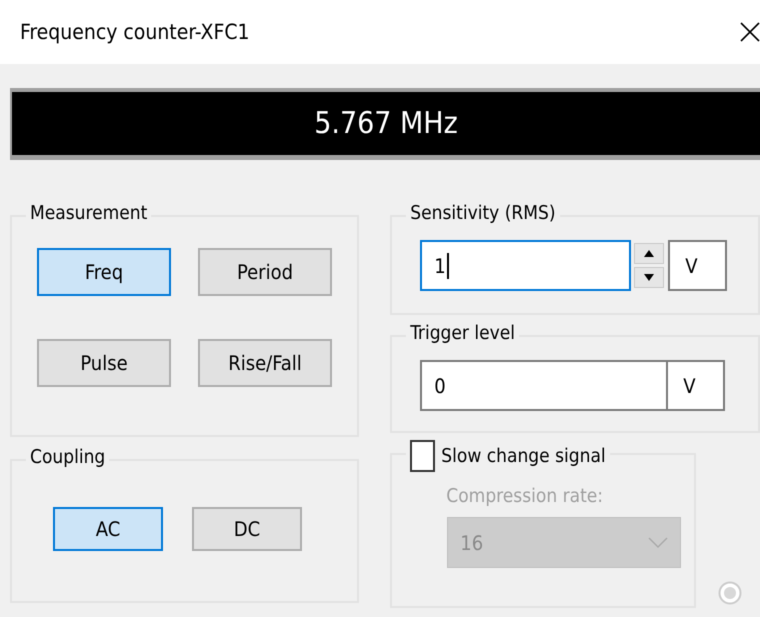  What do you see at coordinates (104, 272) in the screenshot?
I see `measurement-button: Freq` at bounding box center [104, 272].